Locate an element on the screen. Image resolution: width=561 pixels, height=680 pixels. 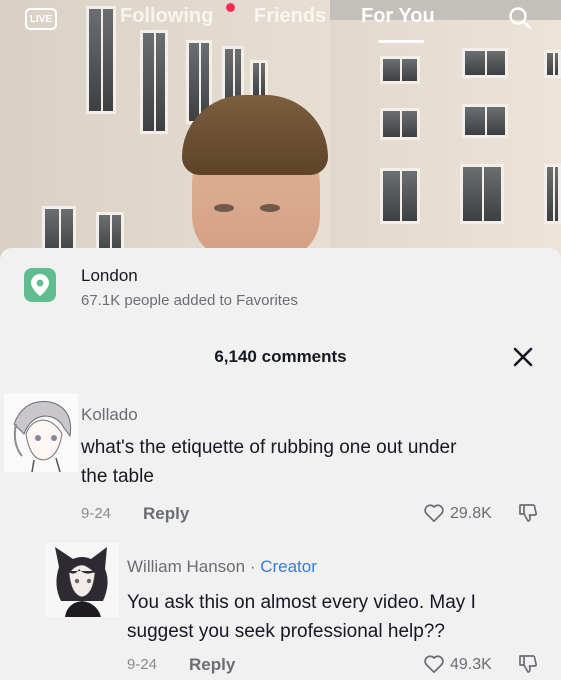
notification-dot is located at coordinates (230, 7).